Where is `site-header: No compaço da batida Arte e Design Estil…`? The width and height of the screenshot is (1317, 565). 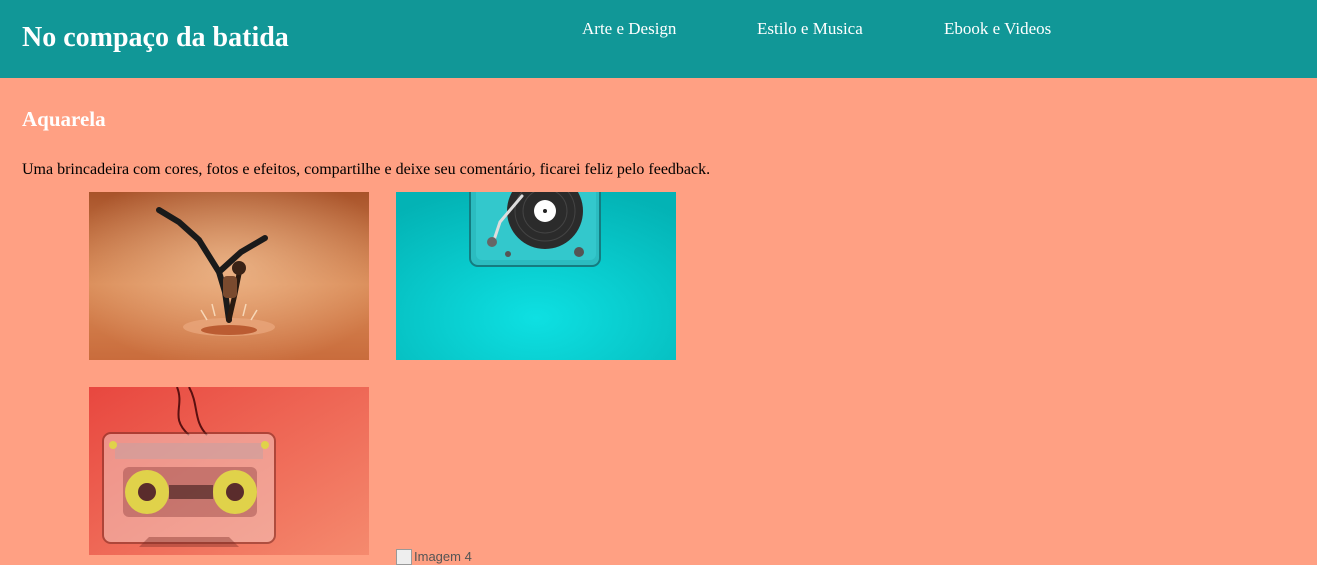 site-header: No compaço da batida Arte e Design Estil… is located at coordinates (658, 39).